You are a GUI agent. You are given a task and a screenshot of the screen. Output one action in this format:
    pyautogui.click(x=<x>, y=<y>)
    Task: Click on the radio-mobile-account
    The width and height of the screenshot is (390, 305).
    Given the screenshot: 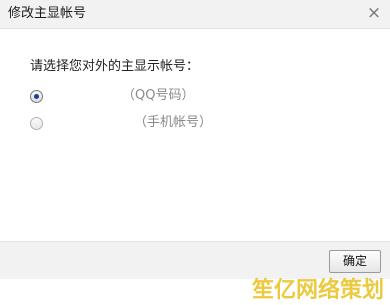 What is the action you would take?
    pyautogui.click(x=36, y=123)
    